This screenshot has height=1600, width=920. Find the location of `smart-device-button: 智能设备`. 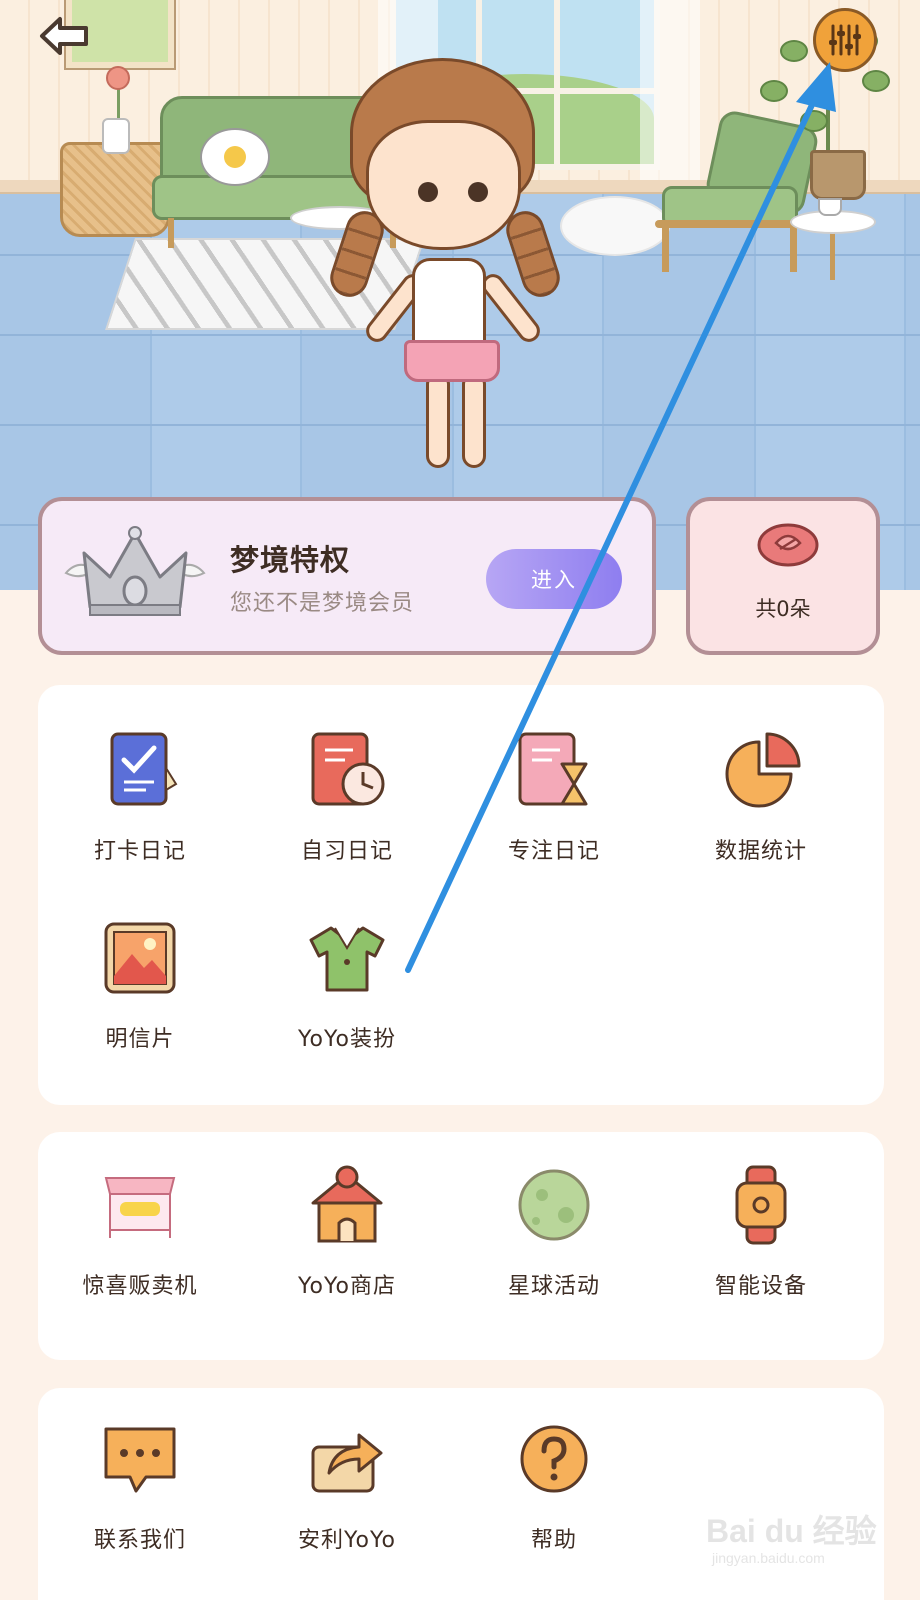

smart-device-button: 智能设备 is located at coordinates (761, 1230).